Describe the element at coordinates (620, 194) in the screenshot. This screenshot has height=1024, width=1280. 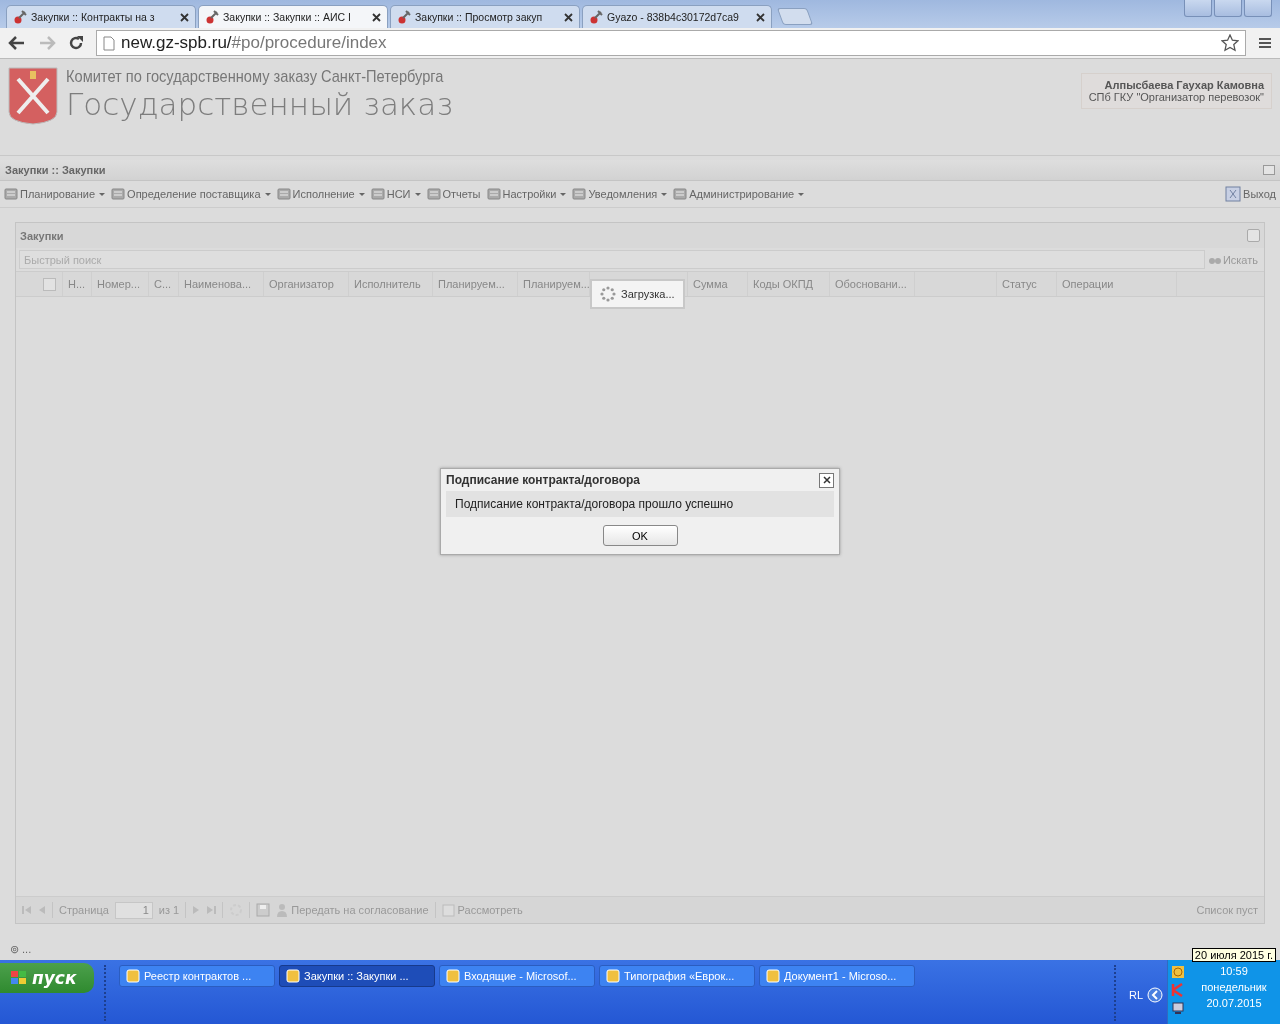
I see `menu-item: Уведомления` at that location.